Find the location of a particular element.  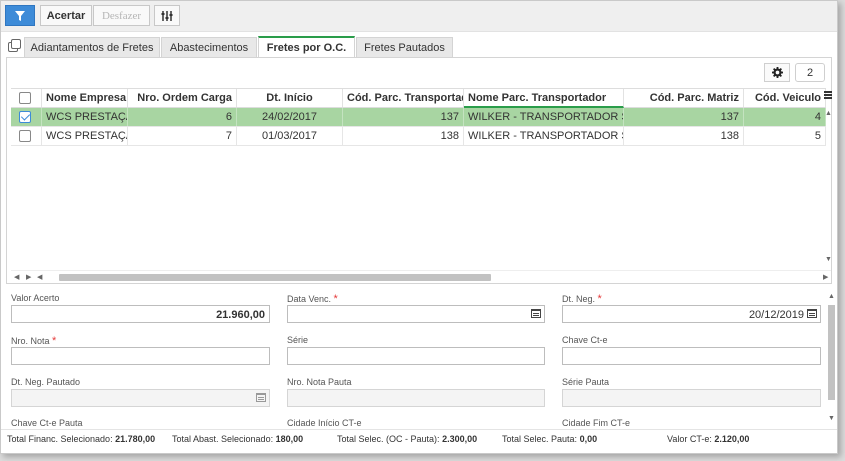

filter-button is located at coordinates (20, 15).